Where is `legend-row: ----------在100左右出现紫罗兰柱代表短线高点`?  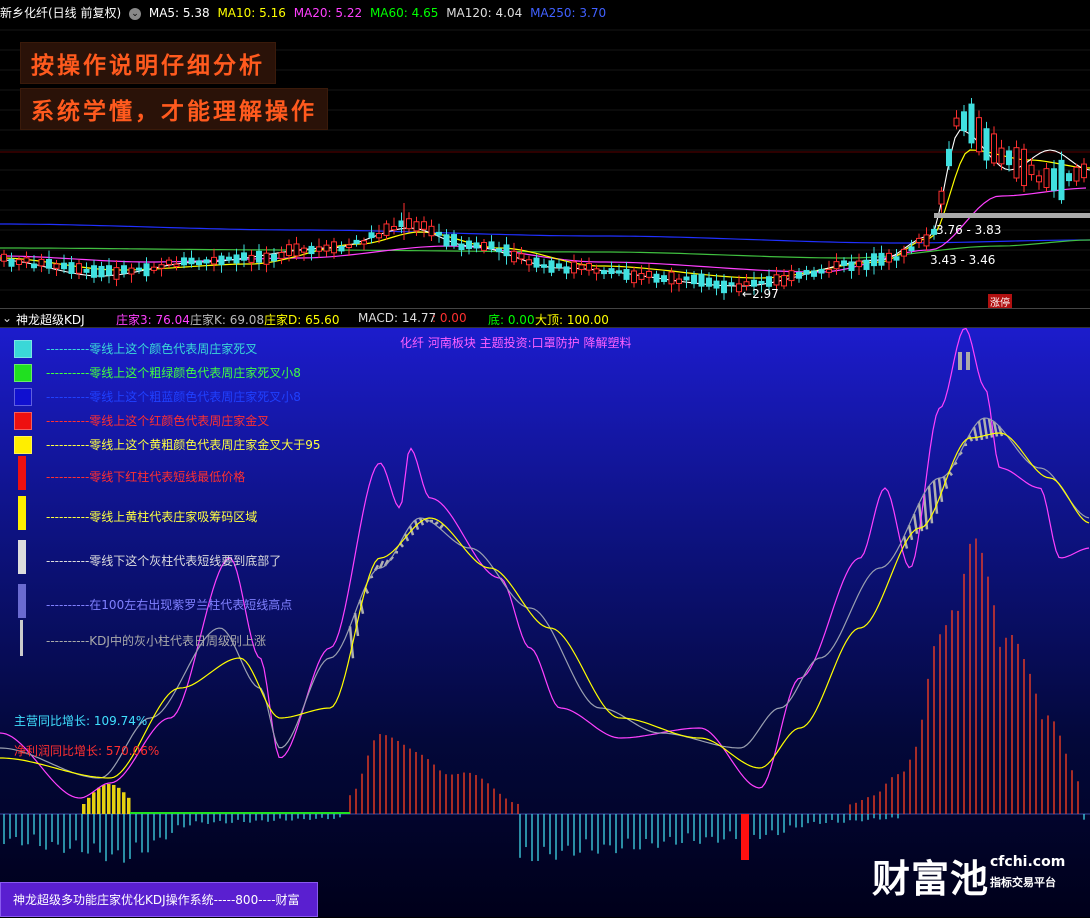 legend-row: ----------在100左右出现紫罗兰柱代表短线高点 is located at coordinates (179, 606).